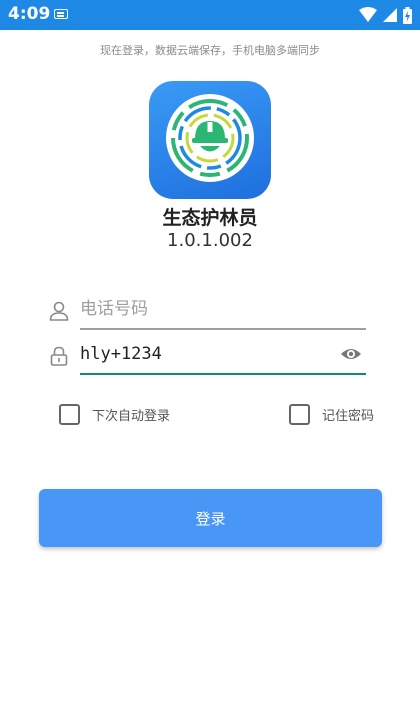 This screenshot has height=720, width=420. What do you see at coordinates (59, 311) in the screenshot?
I see `user-icon` at bounding box center [59, 311].